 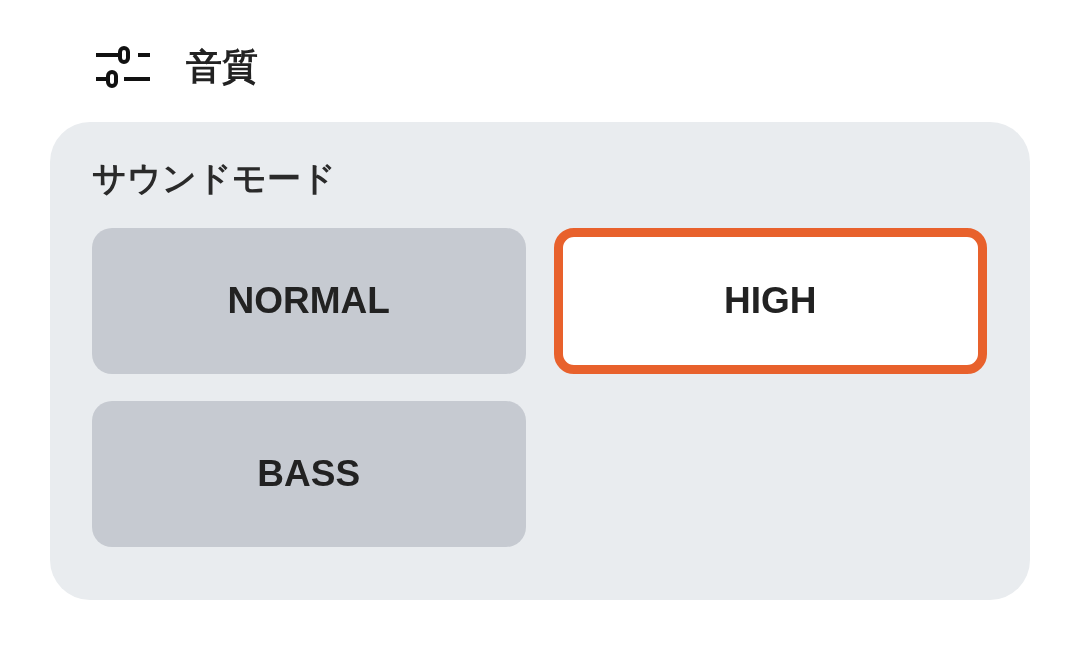 What do you see at coordinates (309, 301) in the screenshot?
I see `sound-mode-option: NORMAL` at bounding box center [309, 301].